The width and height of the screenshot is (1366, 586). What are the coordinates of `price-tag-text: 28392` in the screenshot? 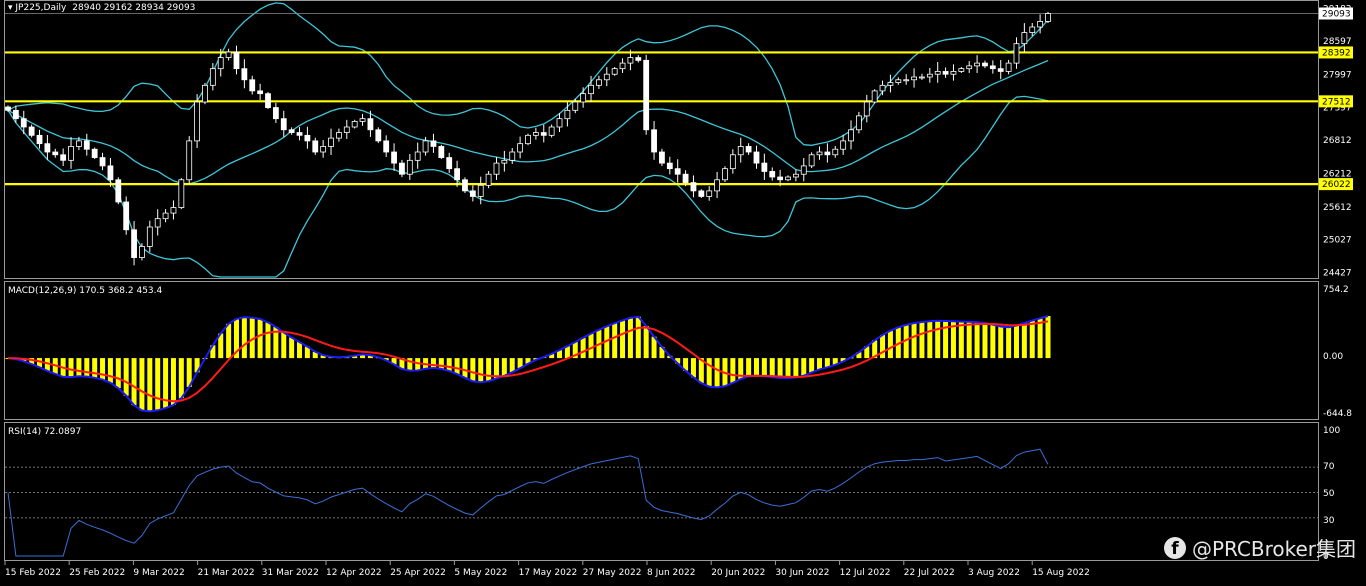 It's located at (1336, 53).